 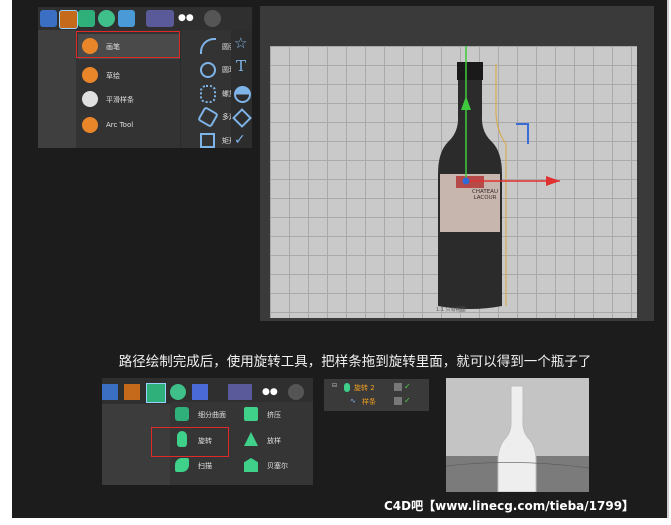 I want to click on polygon-icon, so click(x=208, y=117).